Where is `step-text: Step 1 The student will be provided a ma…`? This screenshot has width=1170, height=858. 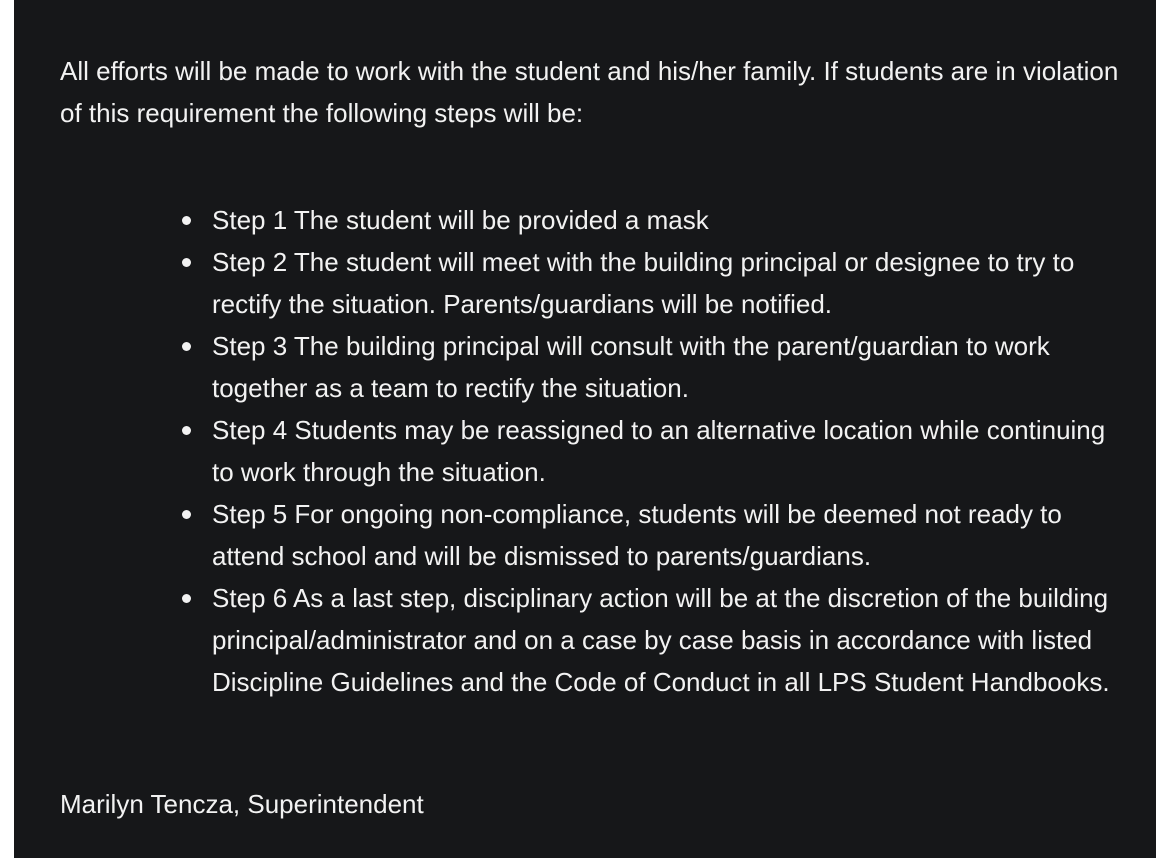
step-text: Step 1 The student will be provided a ma… is located at coordinates (460, 220).